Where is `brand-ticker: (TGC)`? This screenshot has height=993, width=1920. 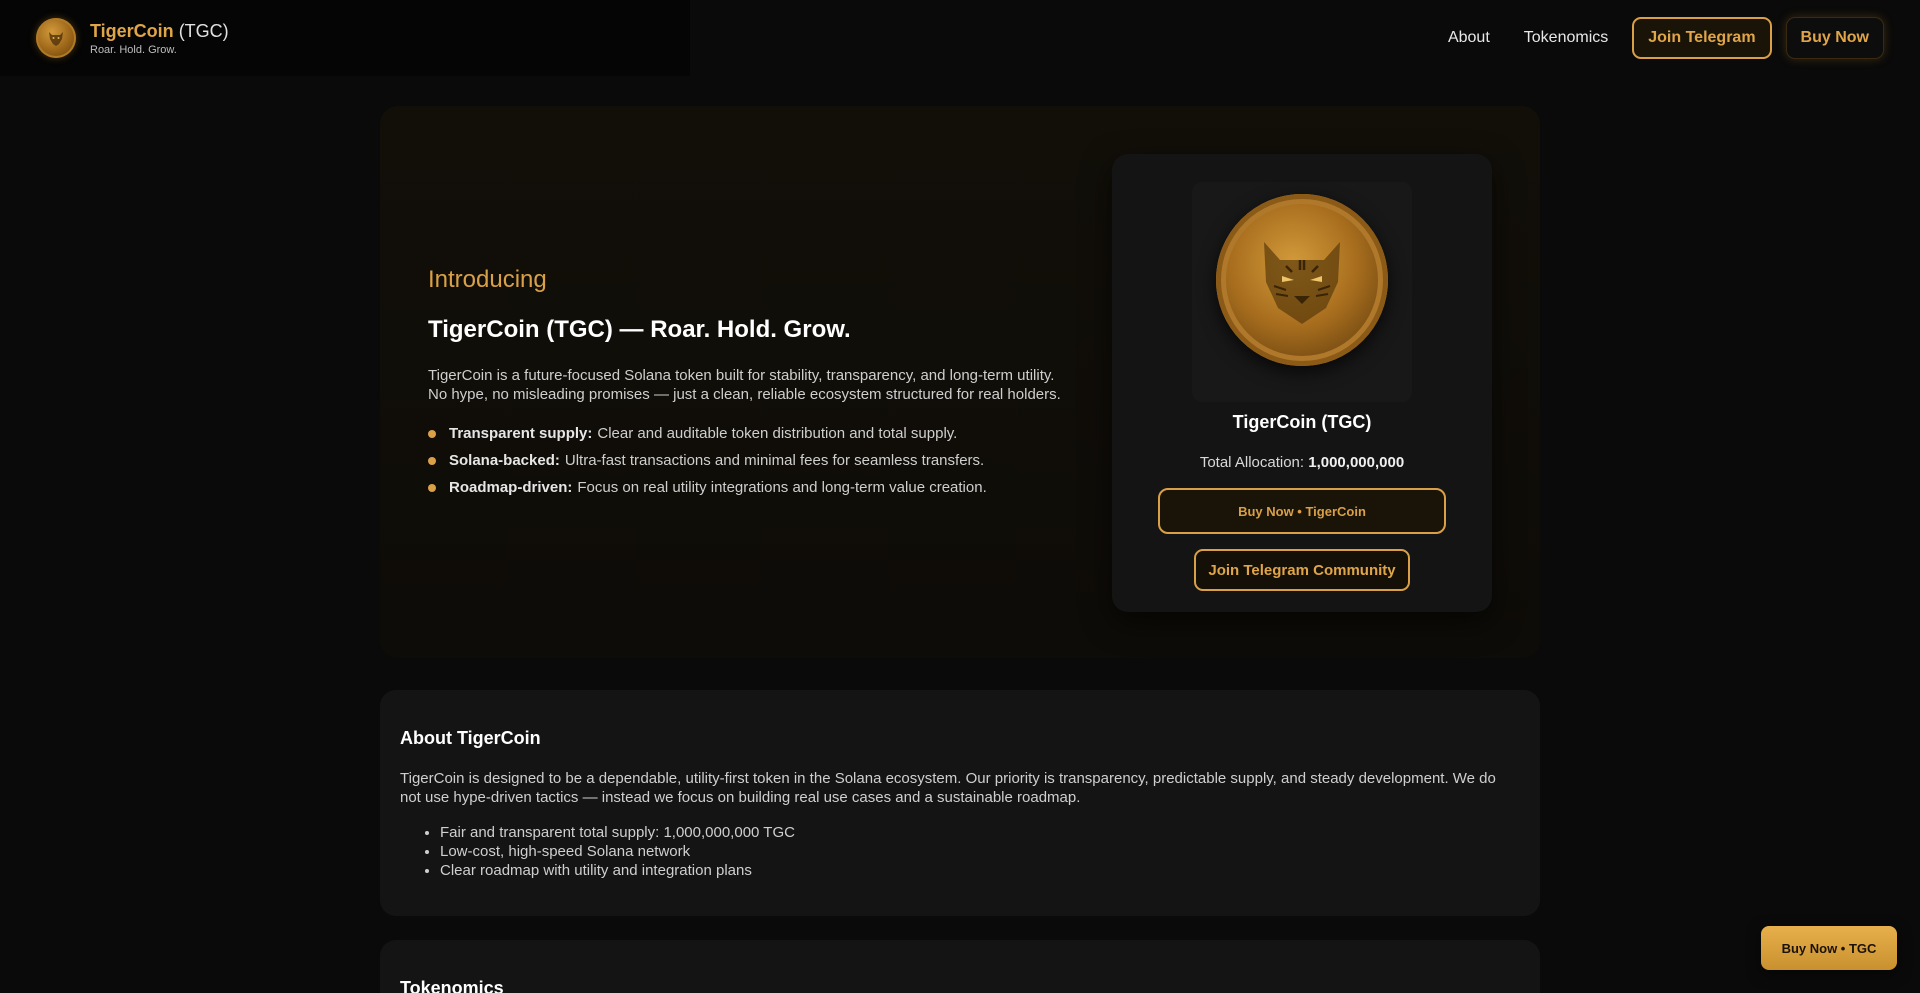
brand-ticker: (TGC) is located at coordinates (203, 30).